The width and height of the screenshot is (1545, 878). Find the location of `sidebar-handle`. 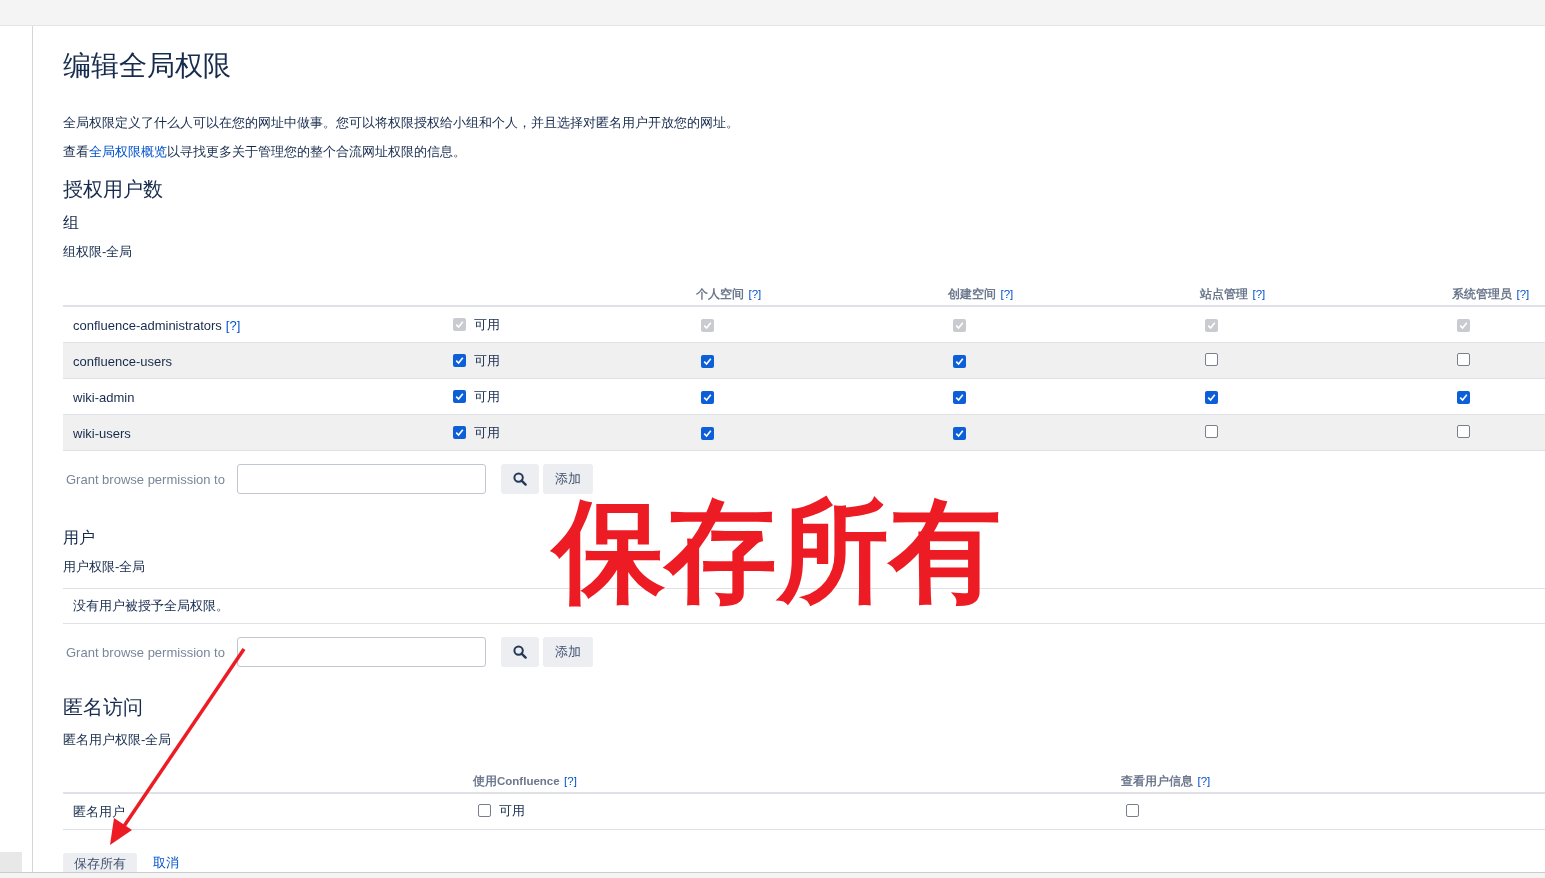

sidebar-handle is located at coordinates (11, 862).